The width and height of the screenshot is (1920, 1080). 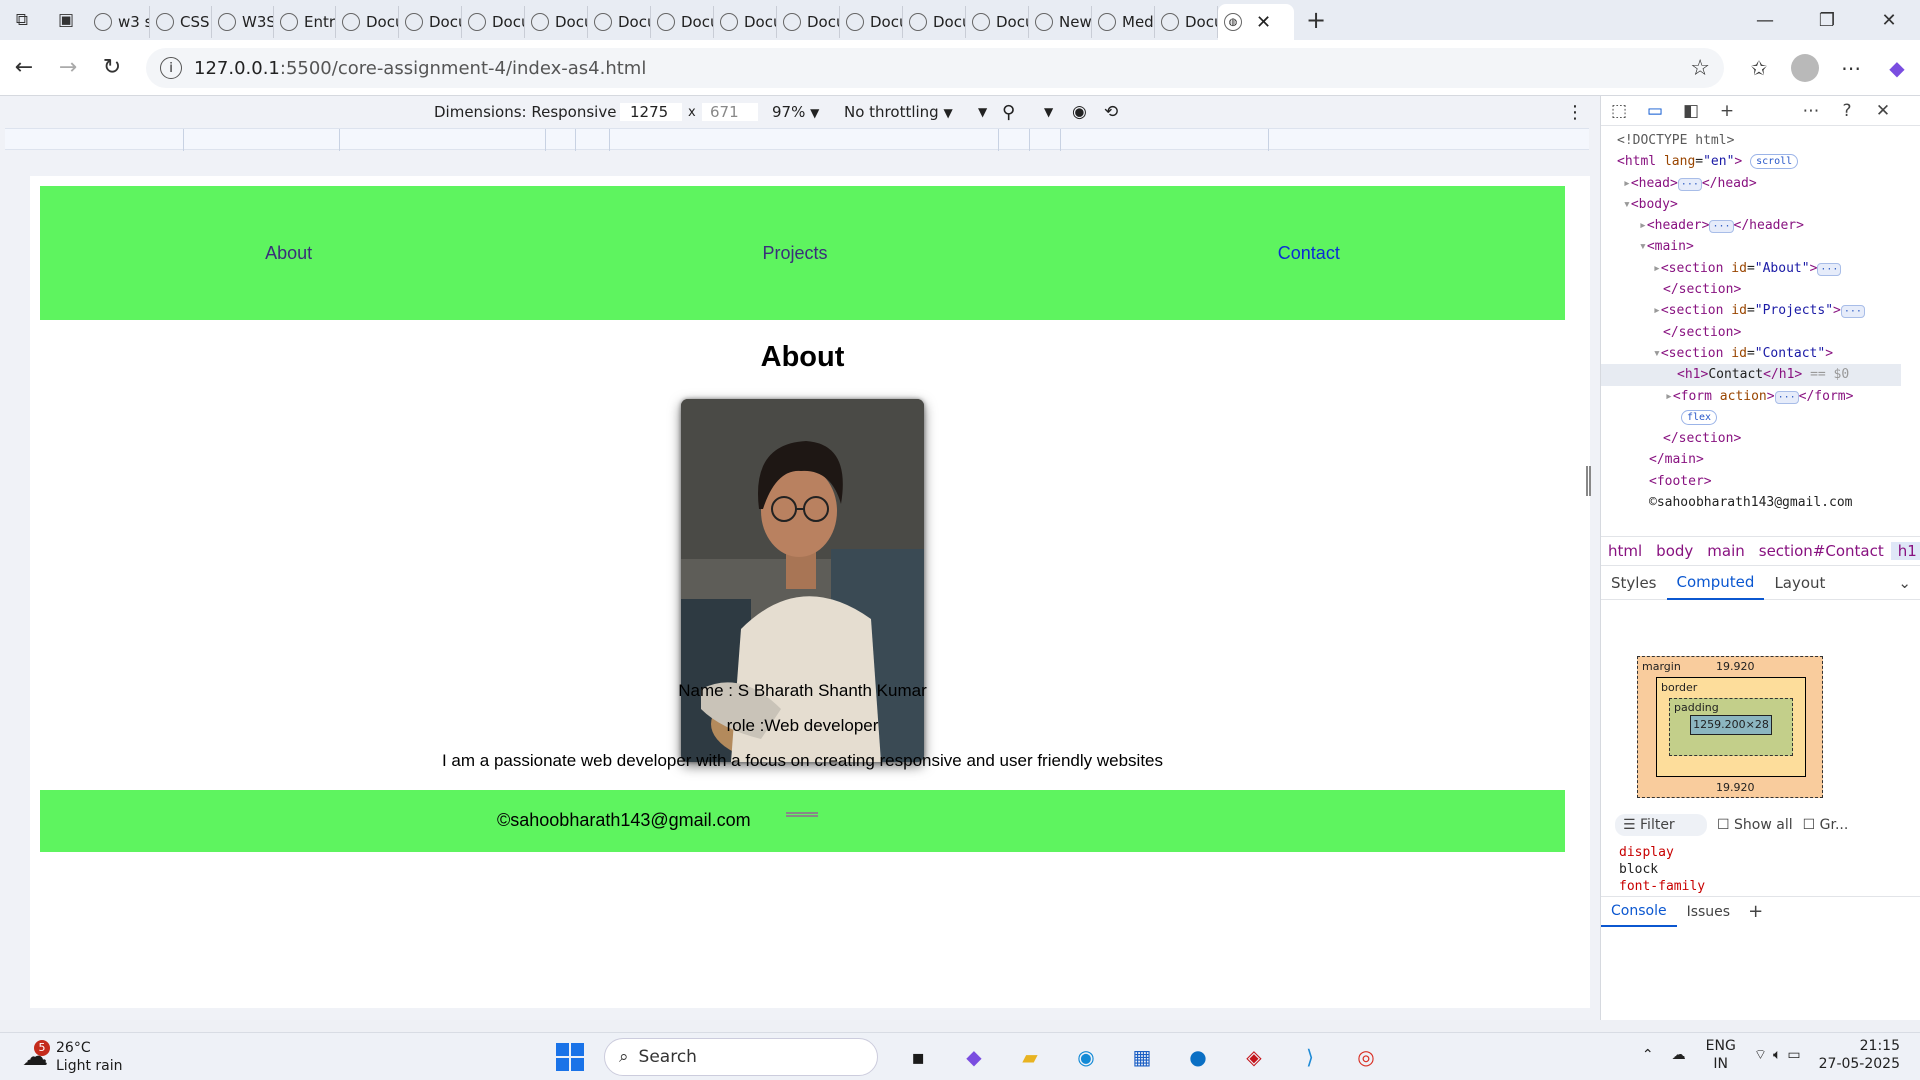 What do you see at coordinates (1648, 1055) in the screenshot?
I see `tray-chevron-icon: ⌃` at bounding box center [1648, 1055].